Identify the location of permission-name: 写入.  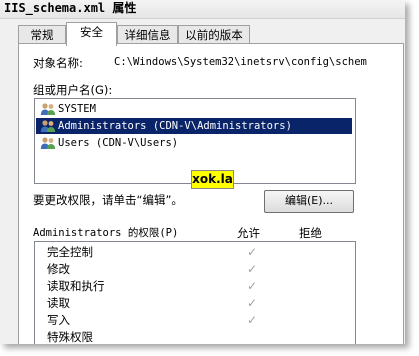
(58, 320).